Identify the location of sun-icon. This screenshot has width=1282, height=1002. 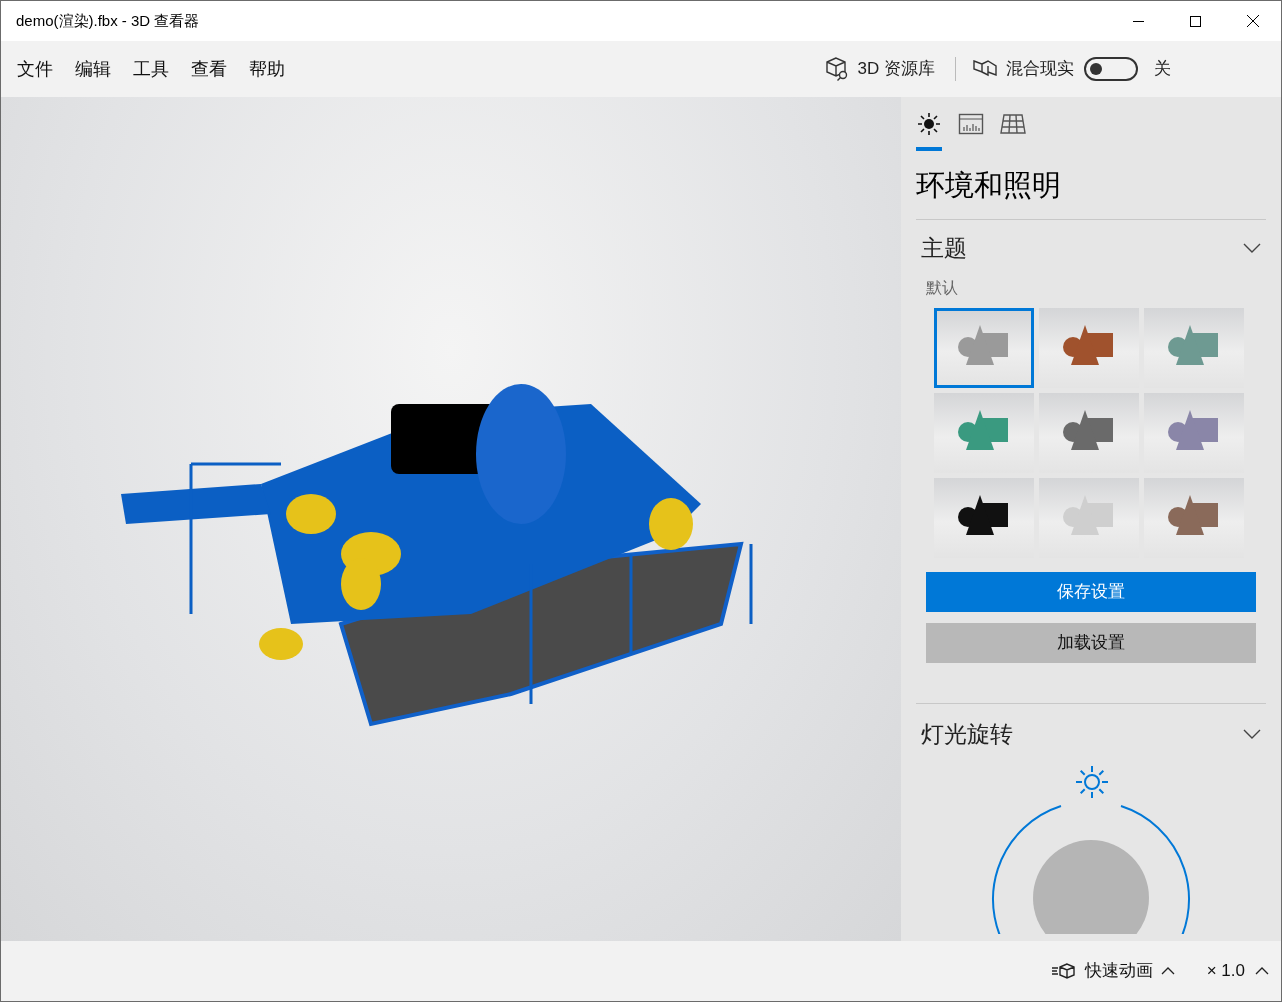
(1092, 782).